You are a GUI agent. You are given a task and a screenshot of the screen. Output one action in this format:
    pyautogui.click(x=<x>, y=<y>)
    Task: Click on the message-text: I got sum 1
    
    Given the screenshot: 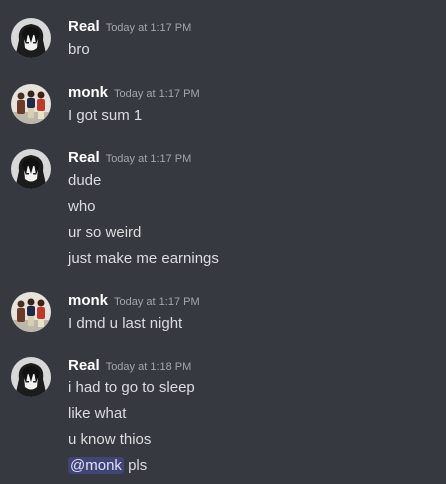 What is the action you would take?
    pyautogui.click(x=105, y=115)
    